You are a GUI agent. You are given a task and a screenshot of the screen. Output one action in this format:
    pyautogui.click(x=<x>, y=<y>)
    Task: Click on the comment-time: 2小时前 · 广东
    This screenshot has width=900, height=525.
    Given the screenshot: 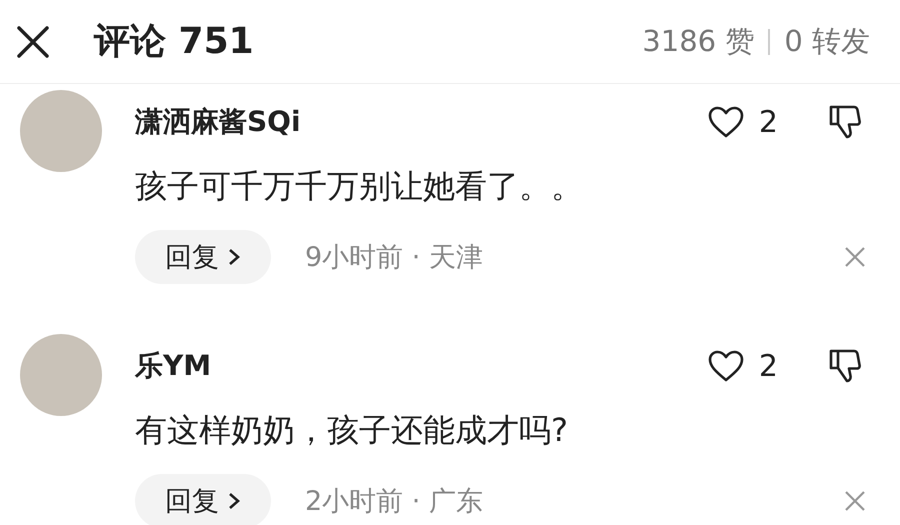 What is the action you would take?
    pyautogui.click(x=394, y=502)
    